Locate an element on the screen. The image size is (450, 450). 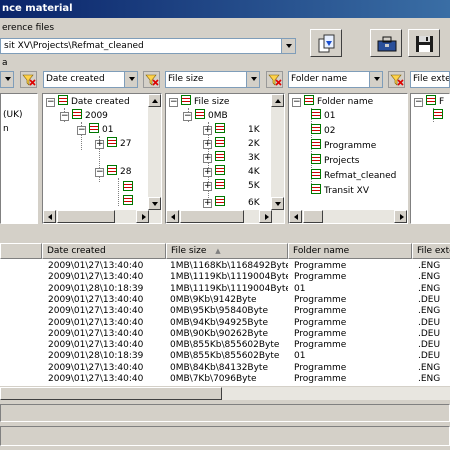
clear-filter-size-button is located at coordinates (274, 79).